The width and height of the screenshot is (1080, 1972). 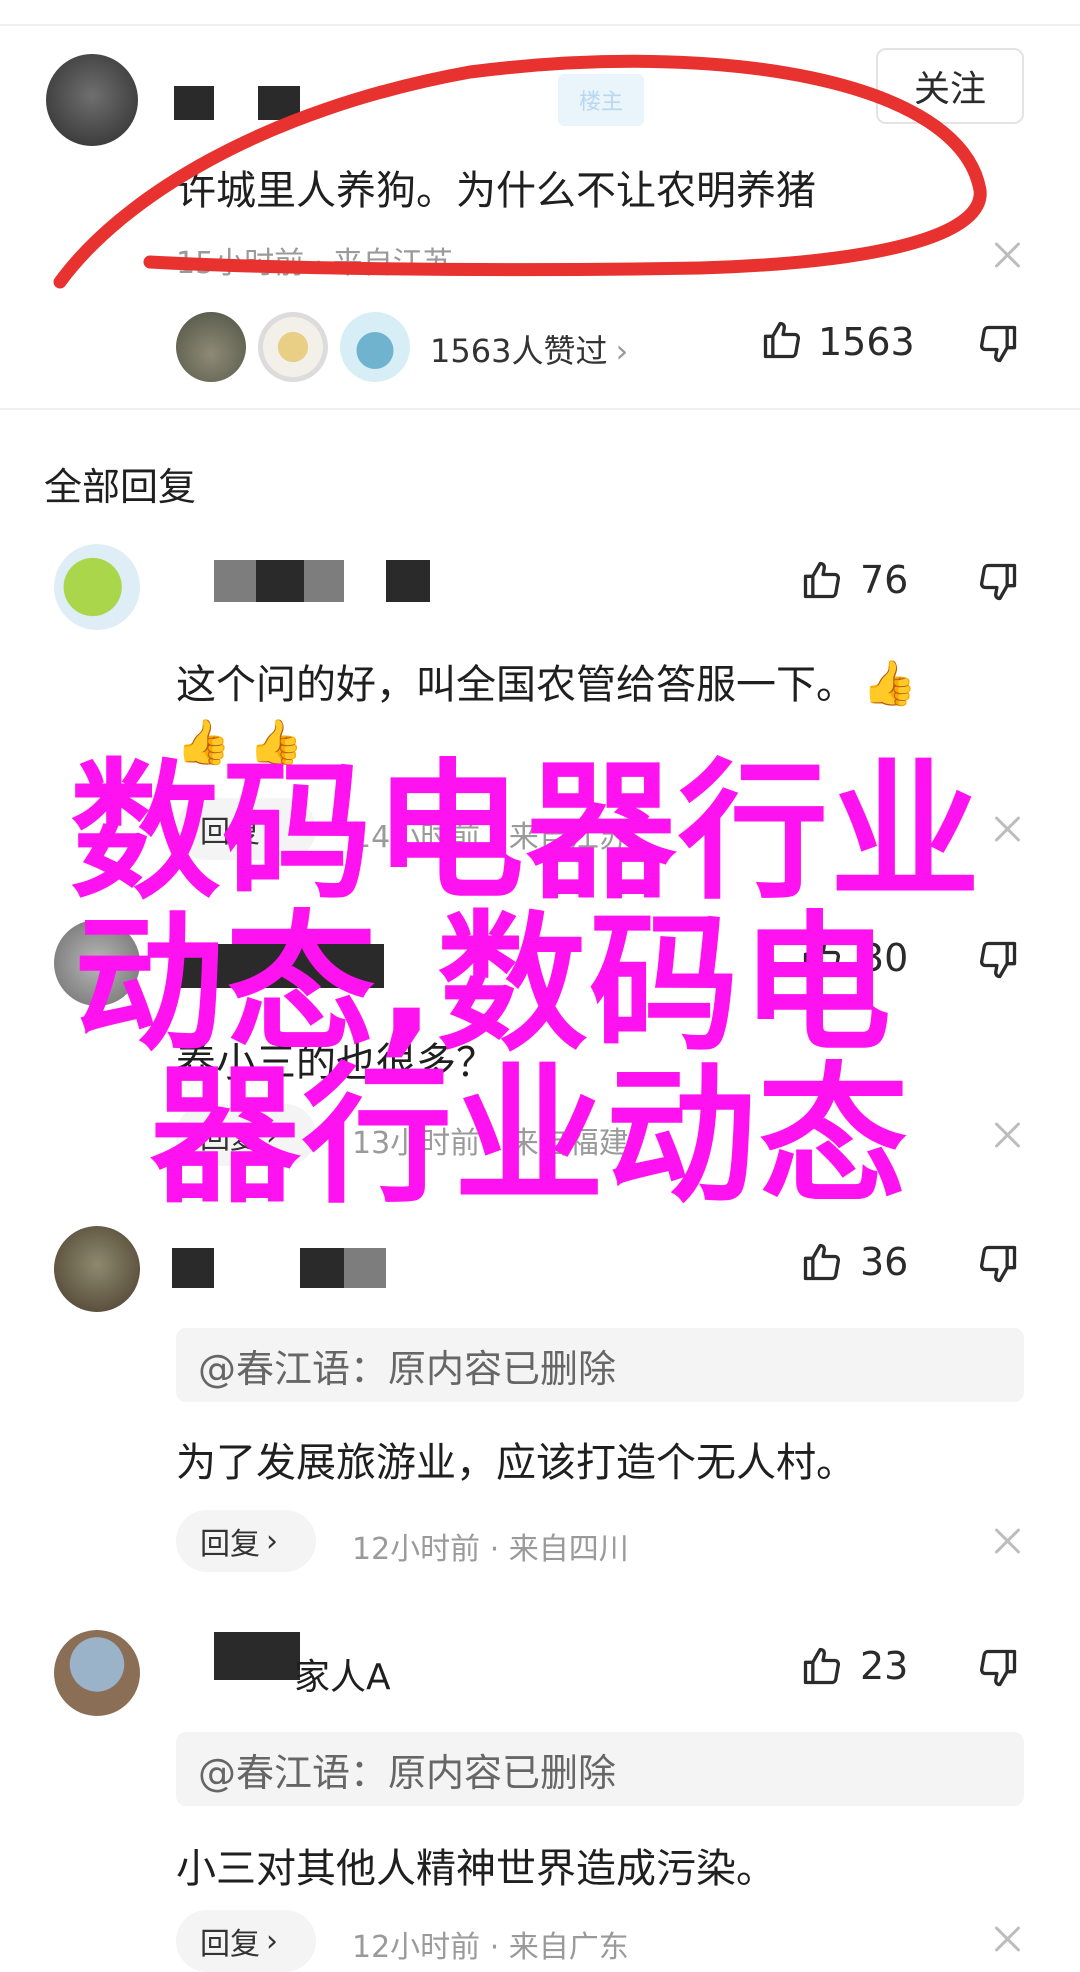 What do you see at coordinates (884, 580) in the screenshot?
I see `reply-like-count: 76` at bounding box center [884, 580].